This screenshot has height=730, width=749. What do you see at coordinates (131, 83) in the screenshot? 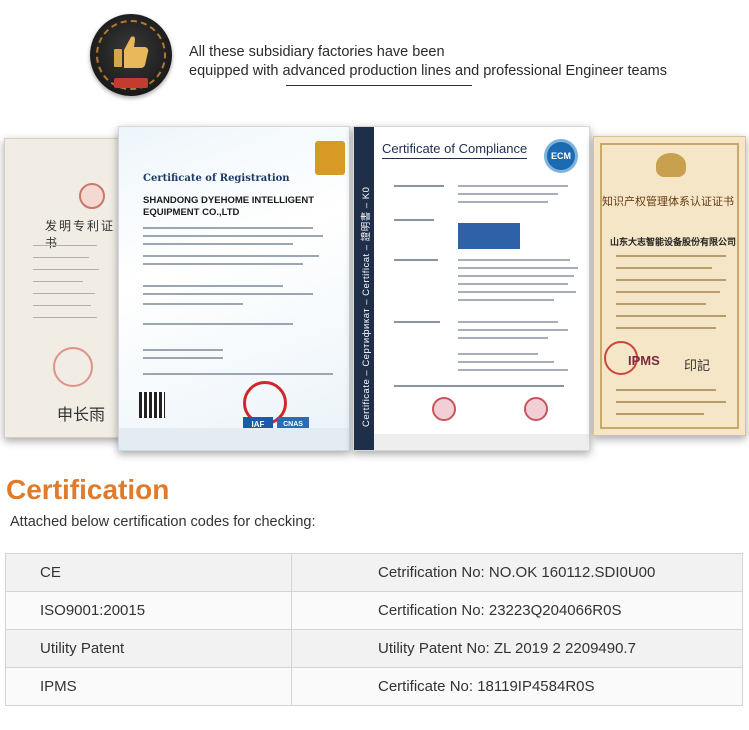
I see `badge-ribbon` at bounding box center [131, 83].